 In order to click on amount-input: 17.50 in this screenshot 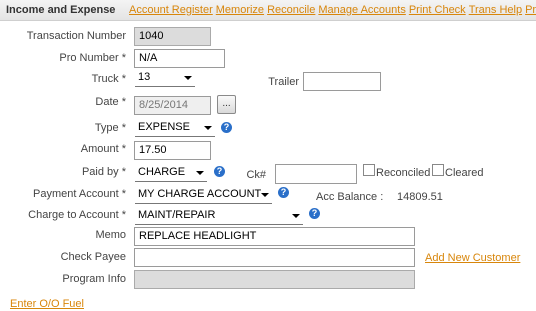, I will do `click(172, 150)`.